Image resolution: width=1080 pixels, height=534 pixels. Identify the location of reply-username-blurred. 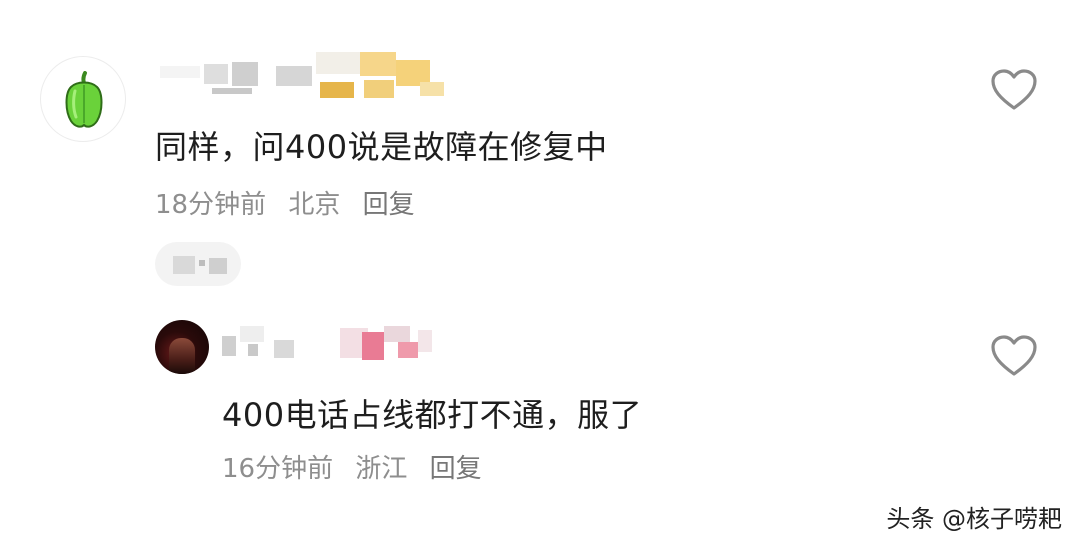
(332, 344).